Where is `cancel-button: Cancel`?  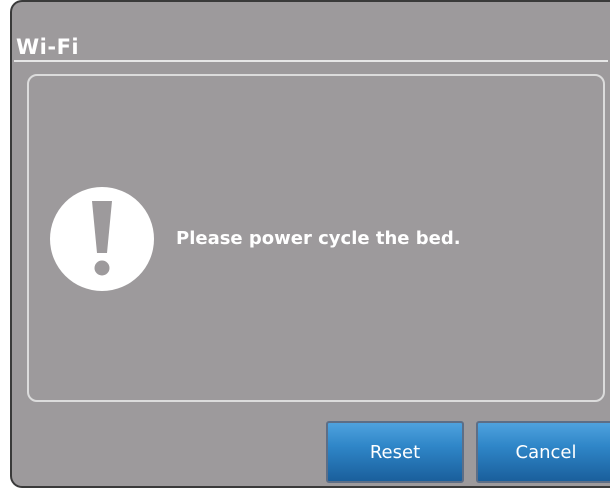 cancel-button: Cancel is located at coordinates (543, 452).